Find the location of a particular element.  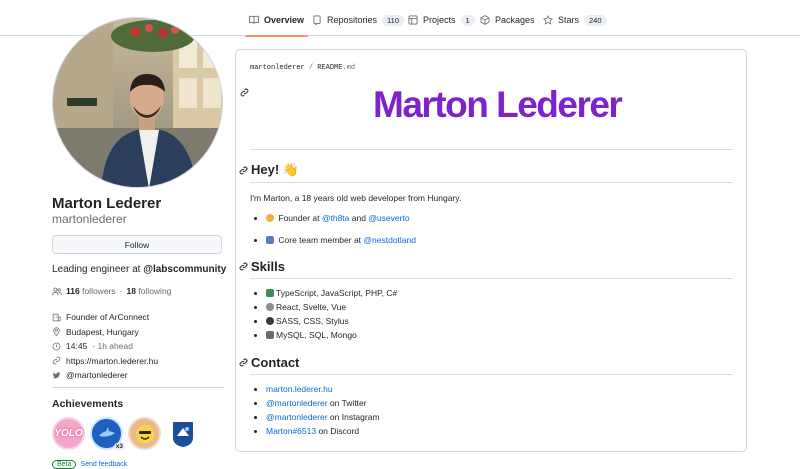

following-link: 18 following is located at coordinates (148, 291).